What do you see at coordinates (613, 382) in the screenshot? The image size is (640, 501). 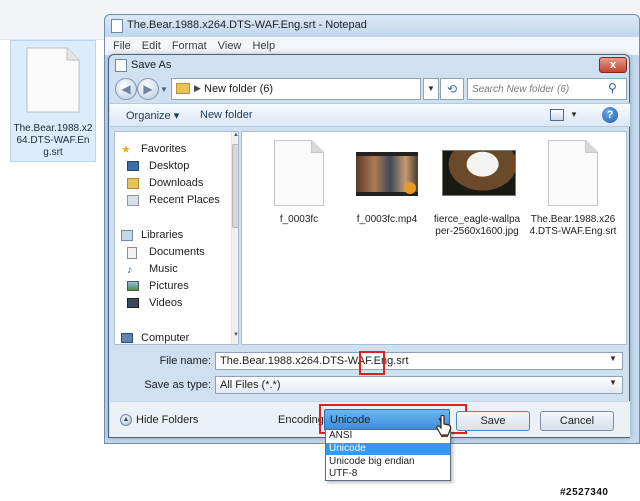 I see `type-dropdown-icon: ▼` at bounding box center [613, 382].